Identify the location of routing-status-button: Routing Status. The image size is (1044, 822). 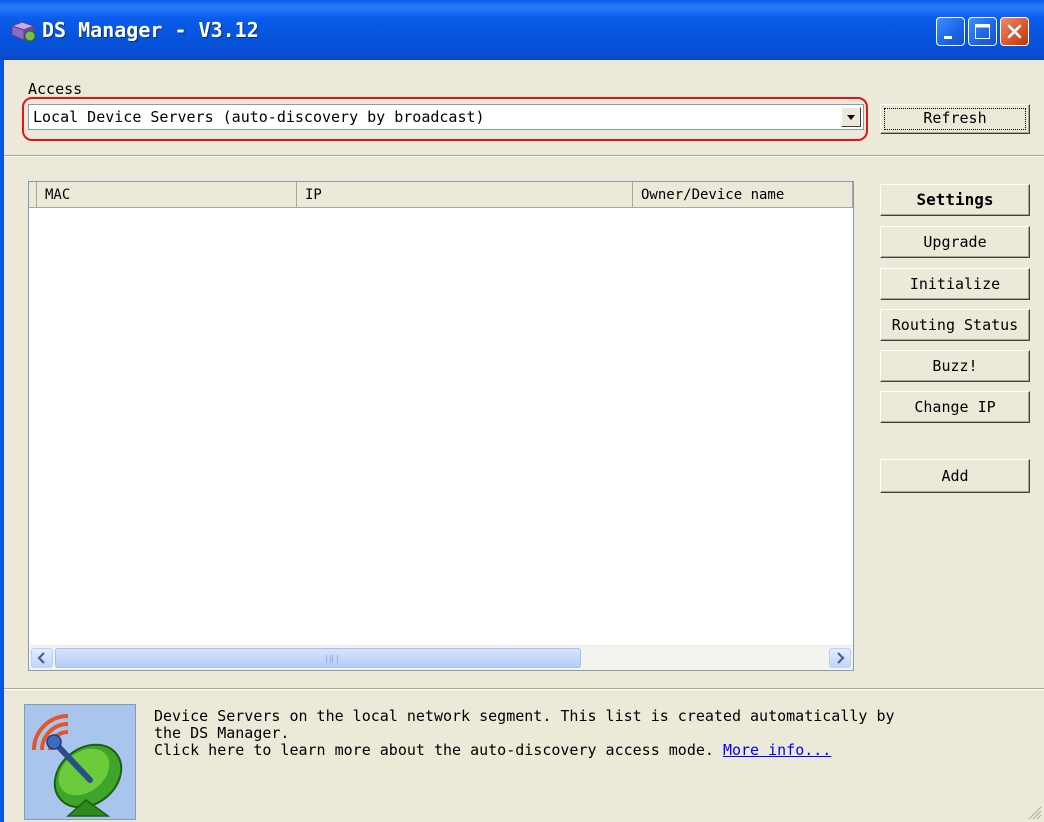
(955, 325).